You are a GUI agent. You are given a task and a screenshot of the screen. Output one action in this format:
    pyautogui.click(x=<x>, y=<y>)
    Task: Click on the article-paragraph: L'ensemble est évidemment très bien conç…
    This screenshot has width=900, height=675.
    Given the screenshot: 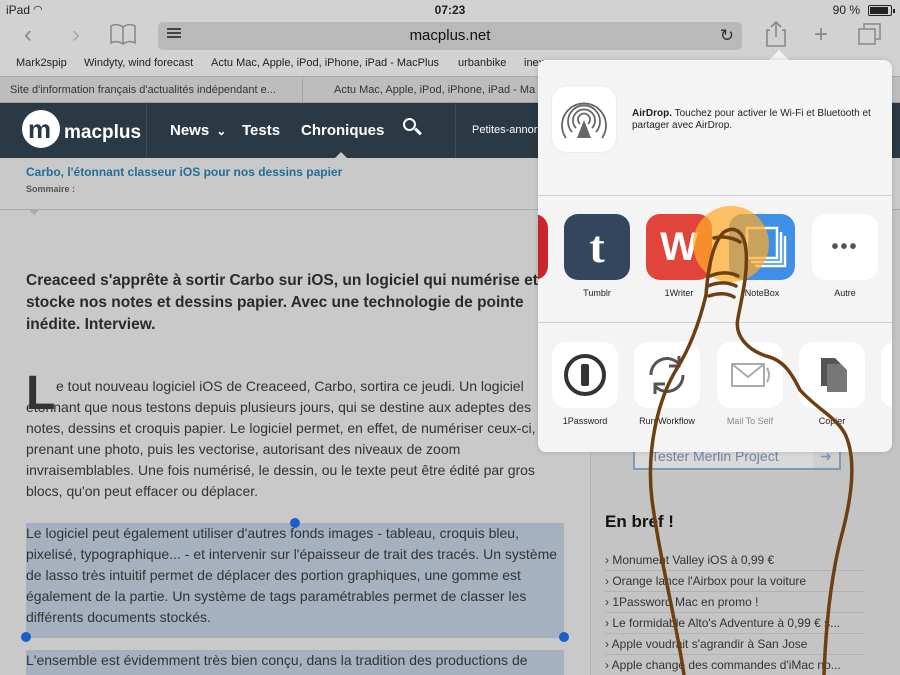 What is the action you would take?
    pyautogui.click(x=277, y=660)
    